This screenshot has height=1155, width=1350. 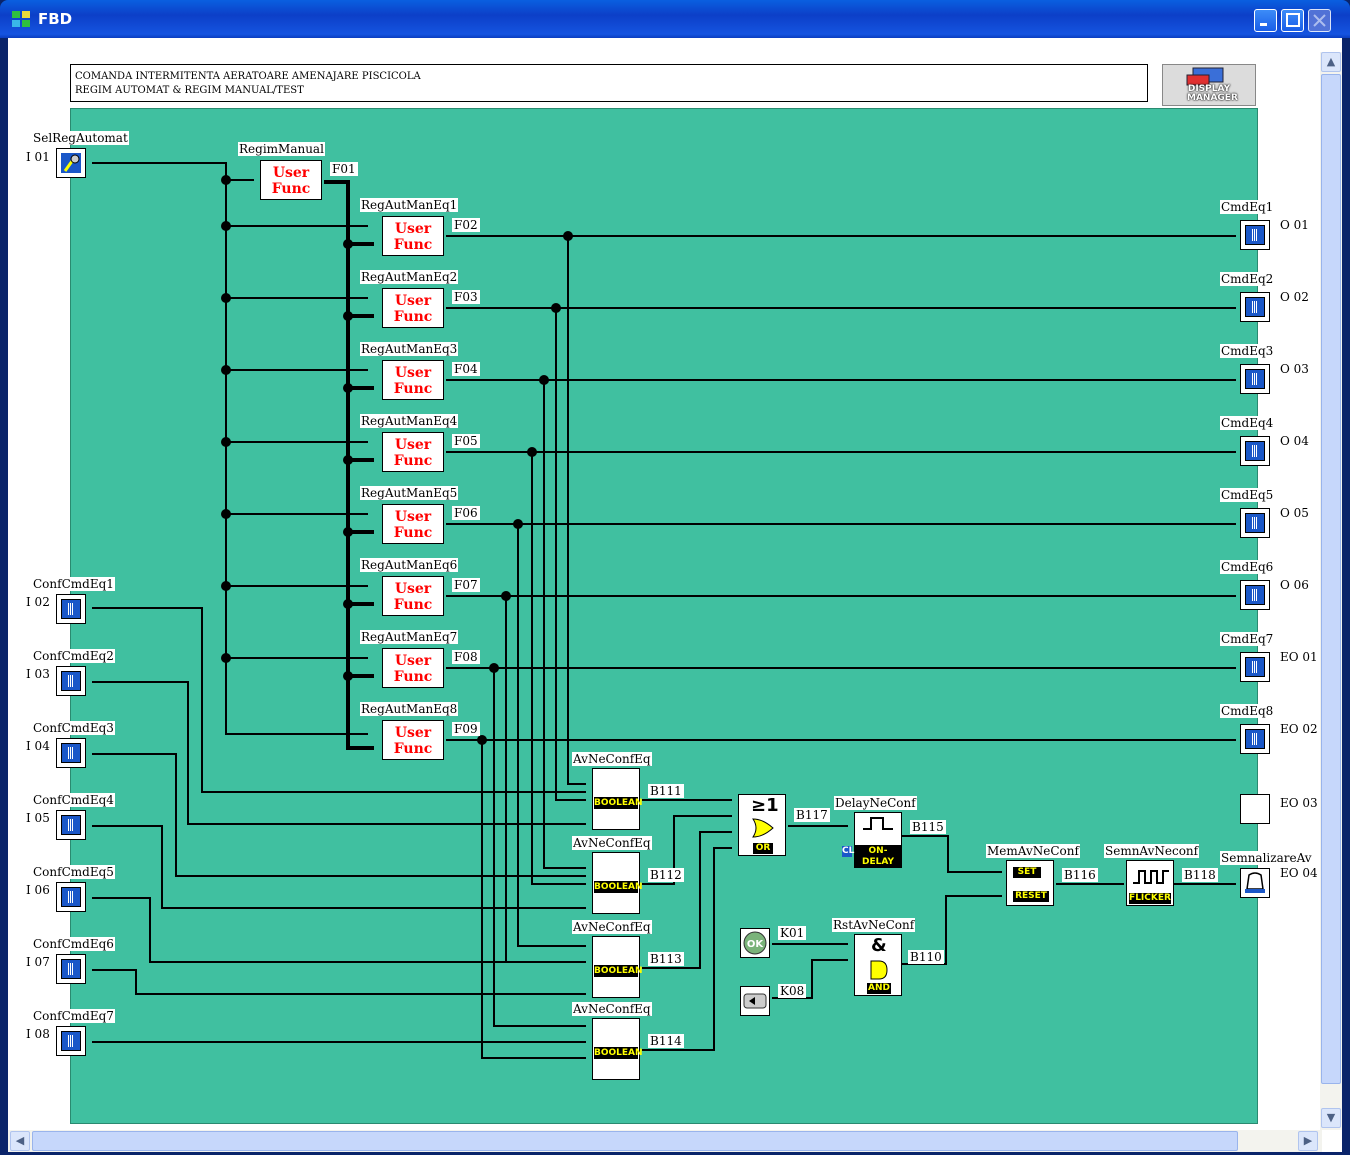 I want to click on user-func-block-f01: User Func, so click(x=291, y=180).